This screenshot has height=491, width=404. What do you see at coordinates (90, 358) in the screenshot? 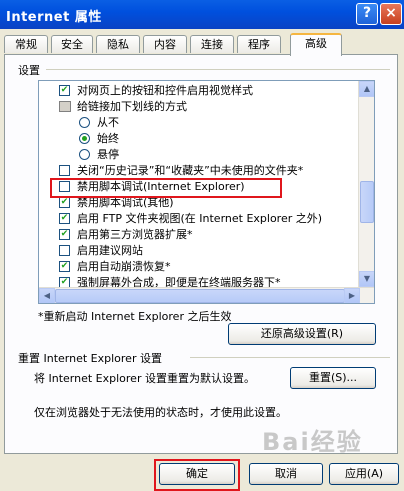
I see `reset-group-label: 重置 Internet Explorer 设置` at bounding box center [90, 358].